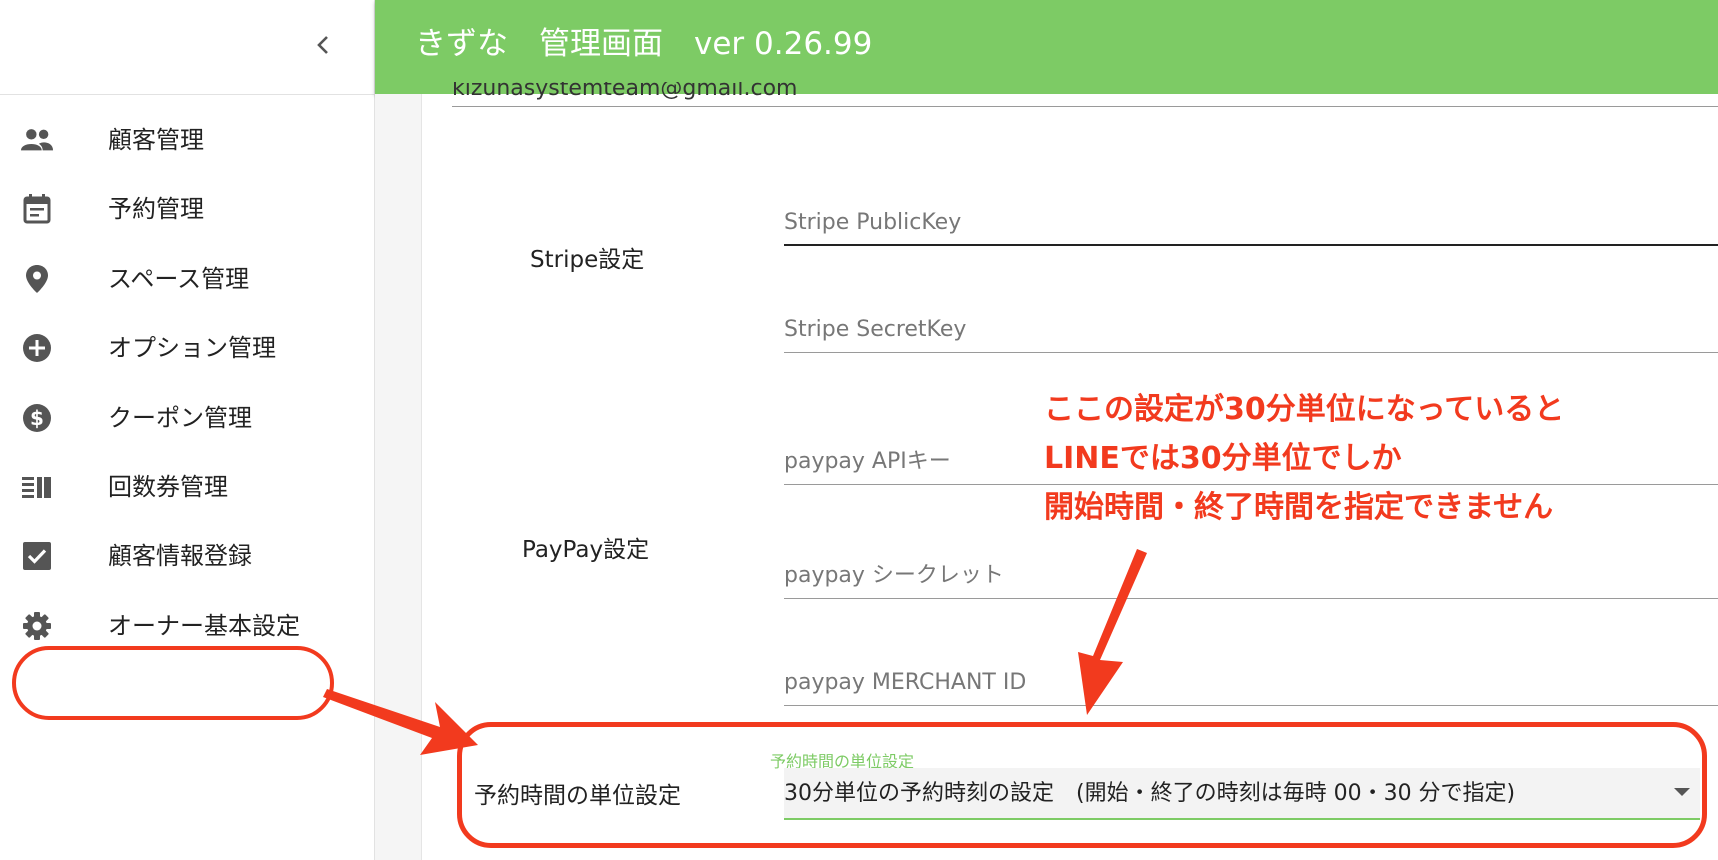 The height and width of the screenshot is (860, 1718). What do you see at coordinates (37, 140) in the screenshot?
I see `people-icon` at bounding box center [37, 140].